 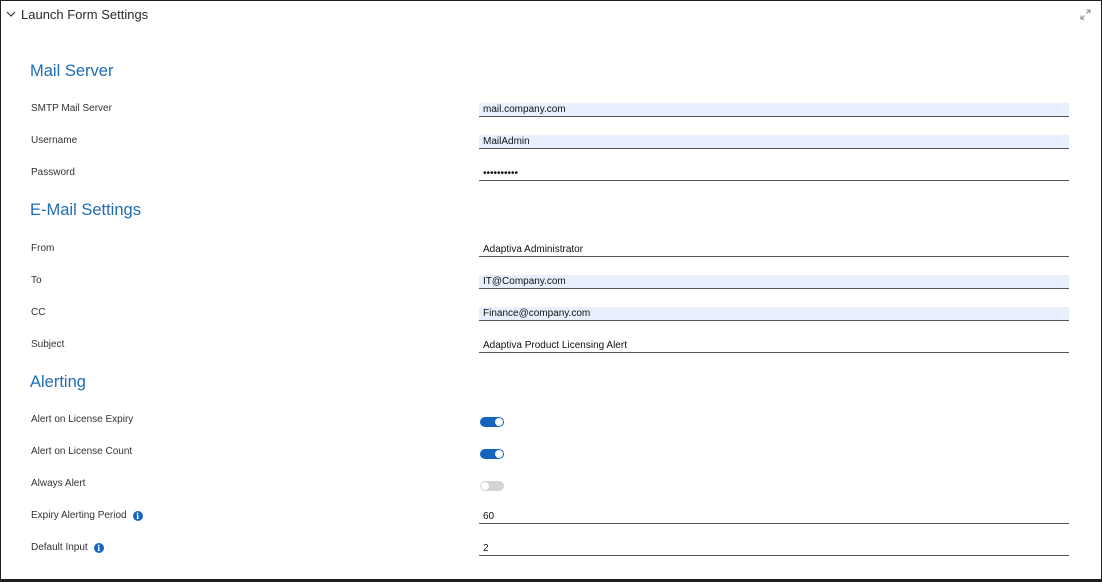 I want to click on chevron-down-icon, so click(x=11, y=14).